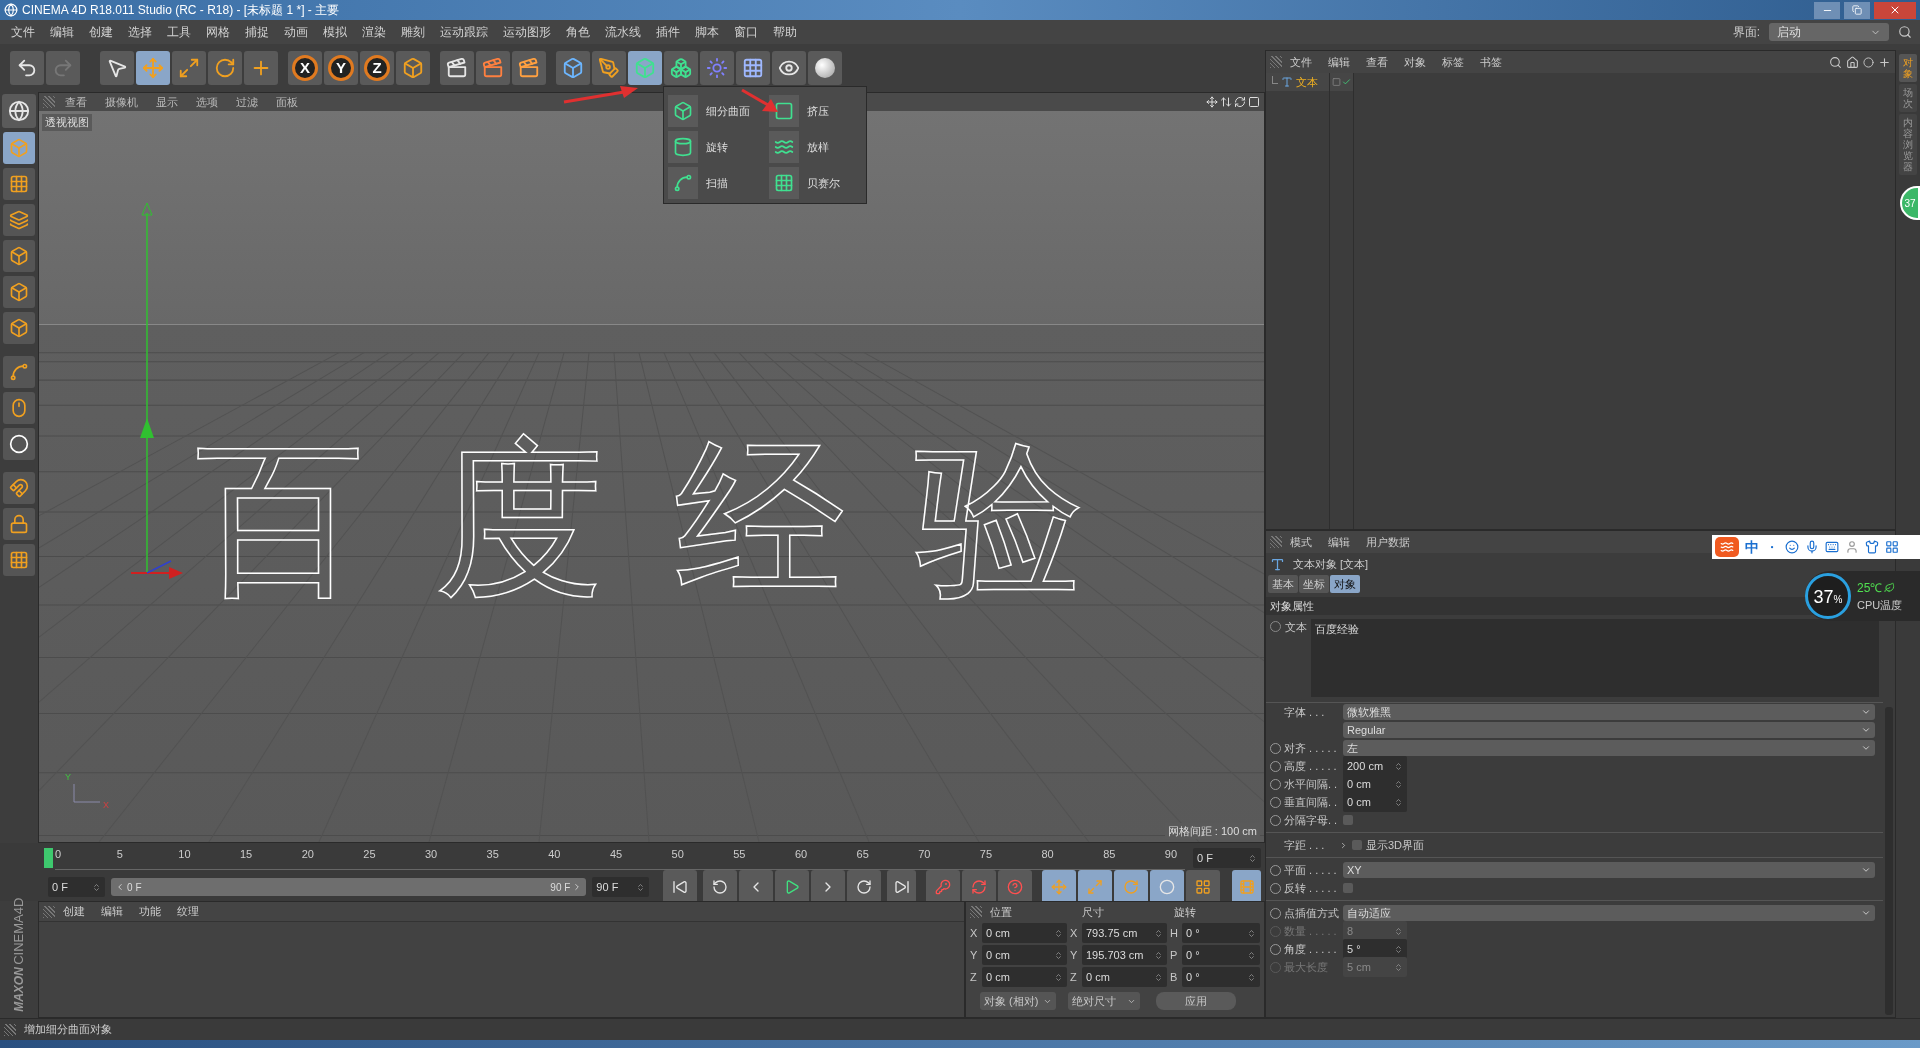 The image size is (1920, 1048). Describe the element at coordinates (121, 102) in the screenshot. I see `viewport-menu-item: 摄像机` at that location.